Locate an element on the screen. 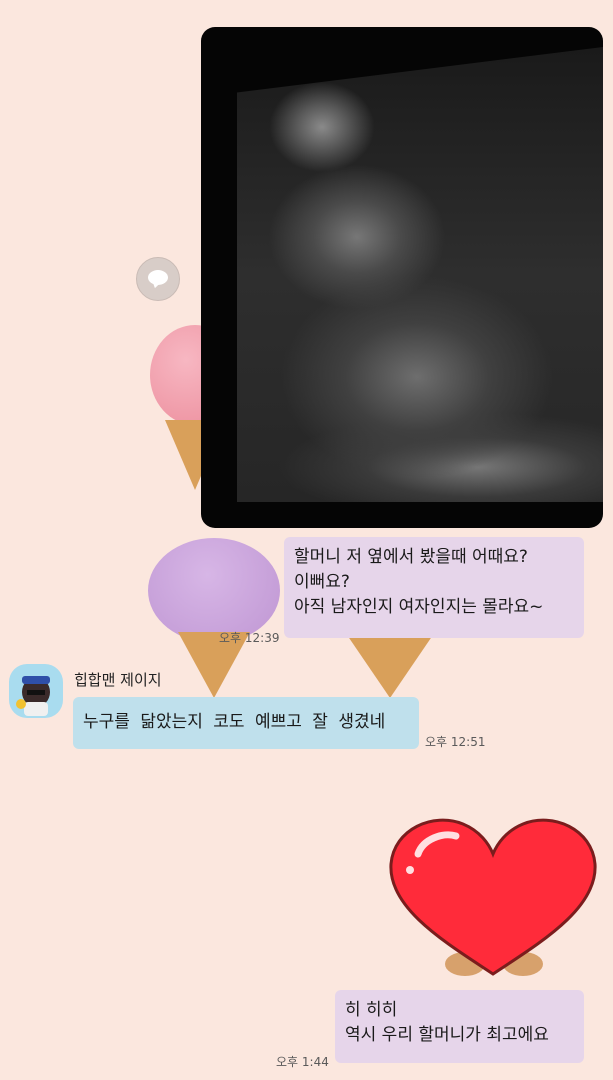 The image size is (613, 1080). heart-icon is located at coordinates (493, 897).